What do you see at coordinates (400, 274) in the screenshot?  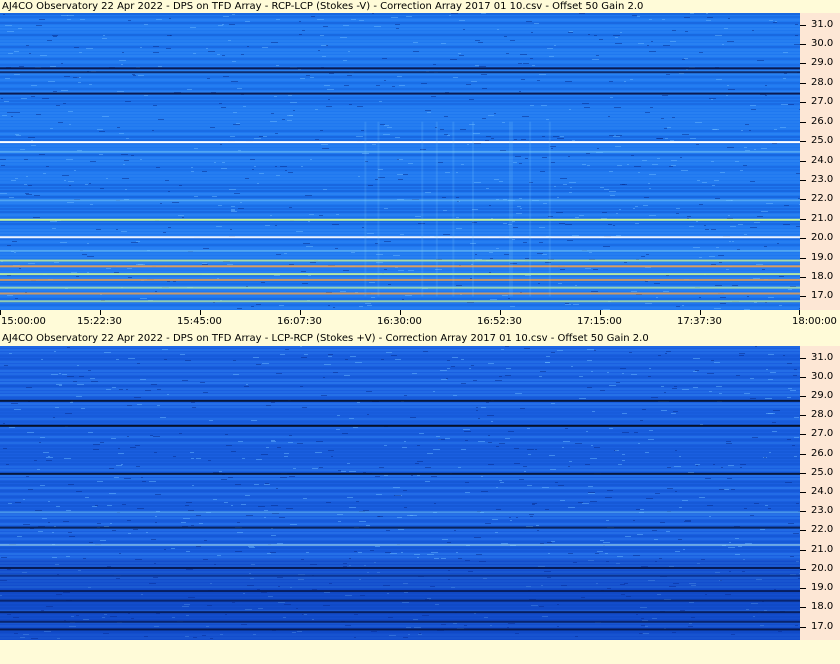 I see `interference-line` at bounding box center [400, 274].